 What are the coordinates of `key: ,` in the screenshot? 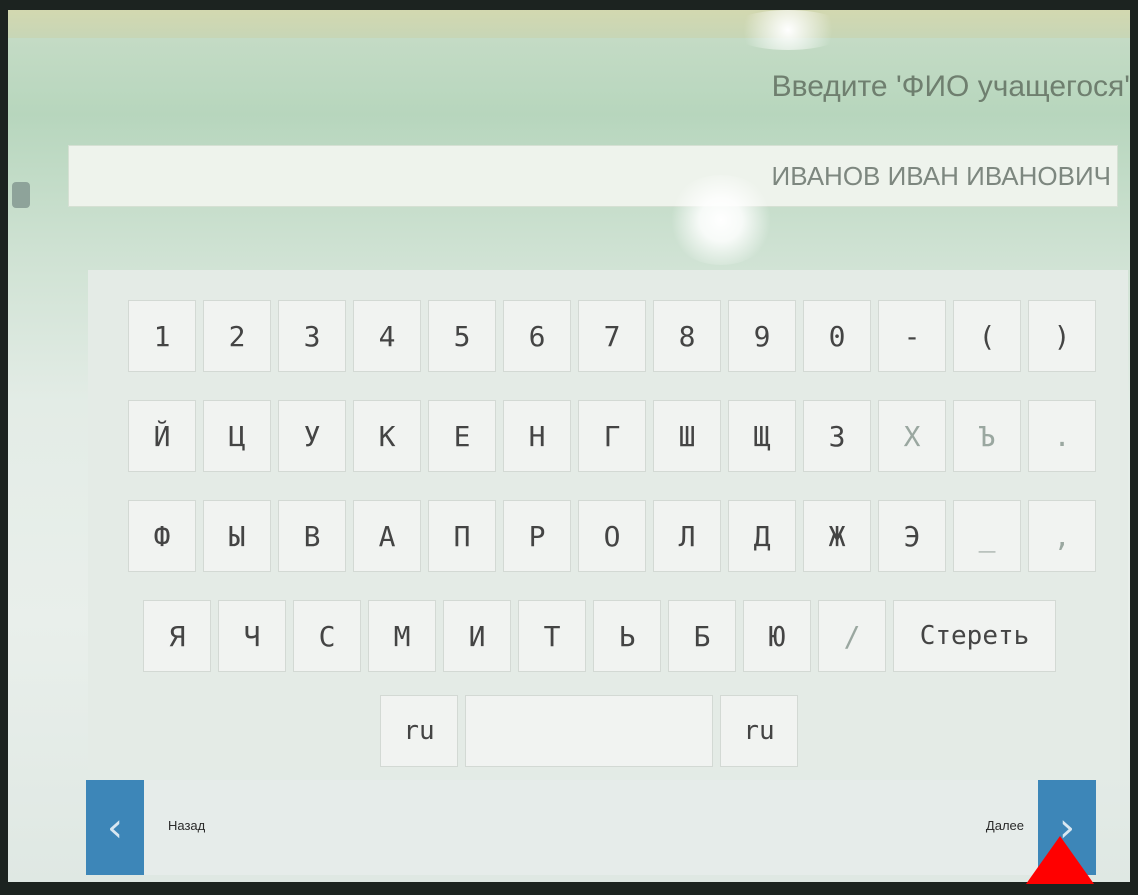 It's located at (1062, 536).